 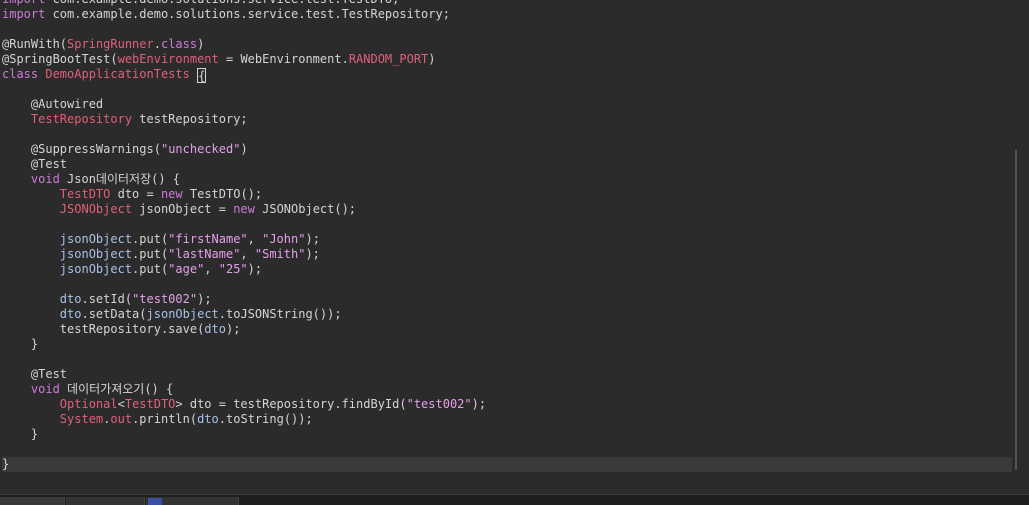 I want to click on code-token: TestDTO, so click(x=150, y=404).